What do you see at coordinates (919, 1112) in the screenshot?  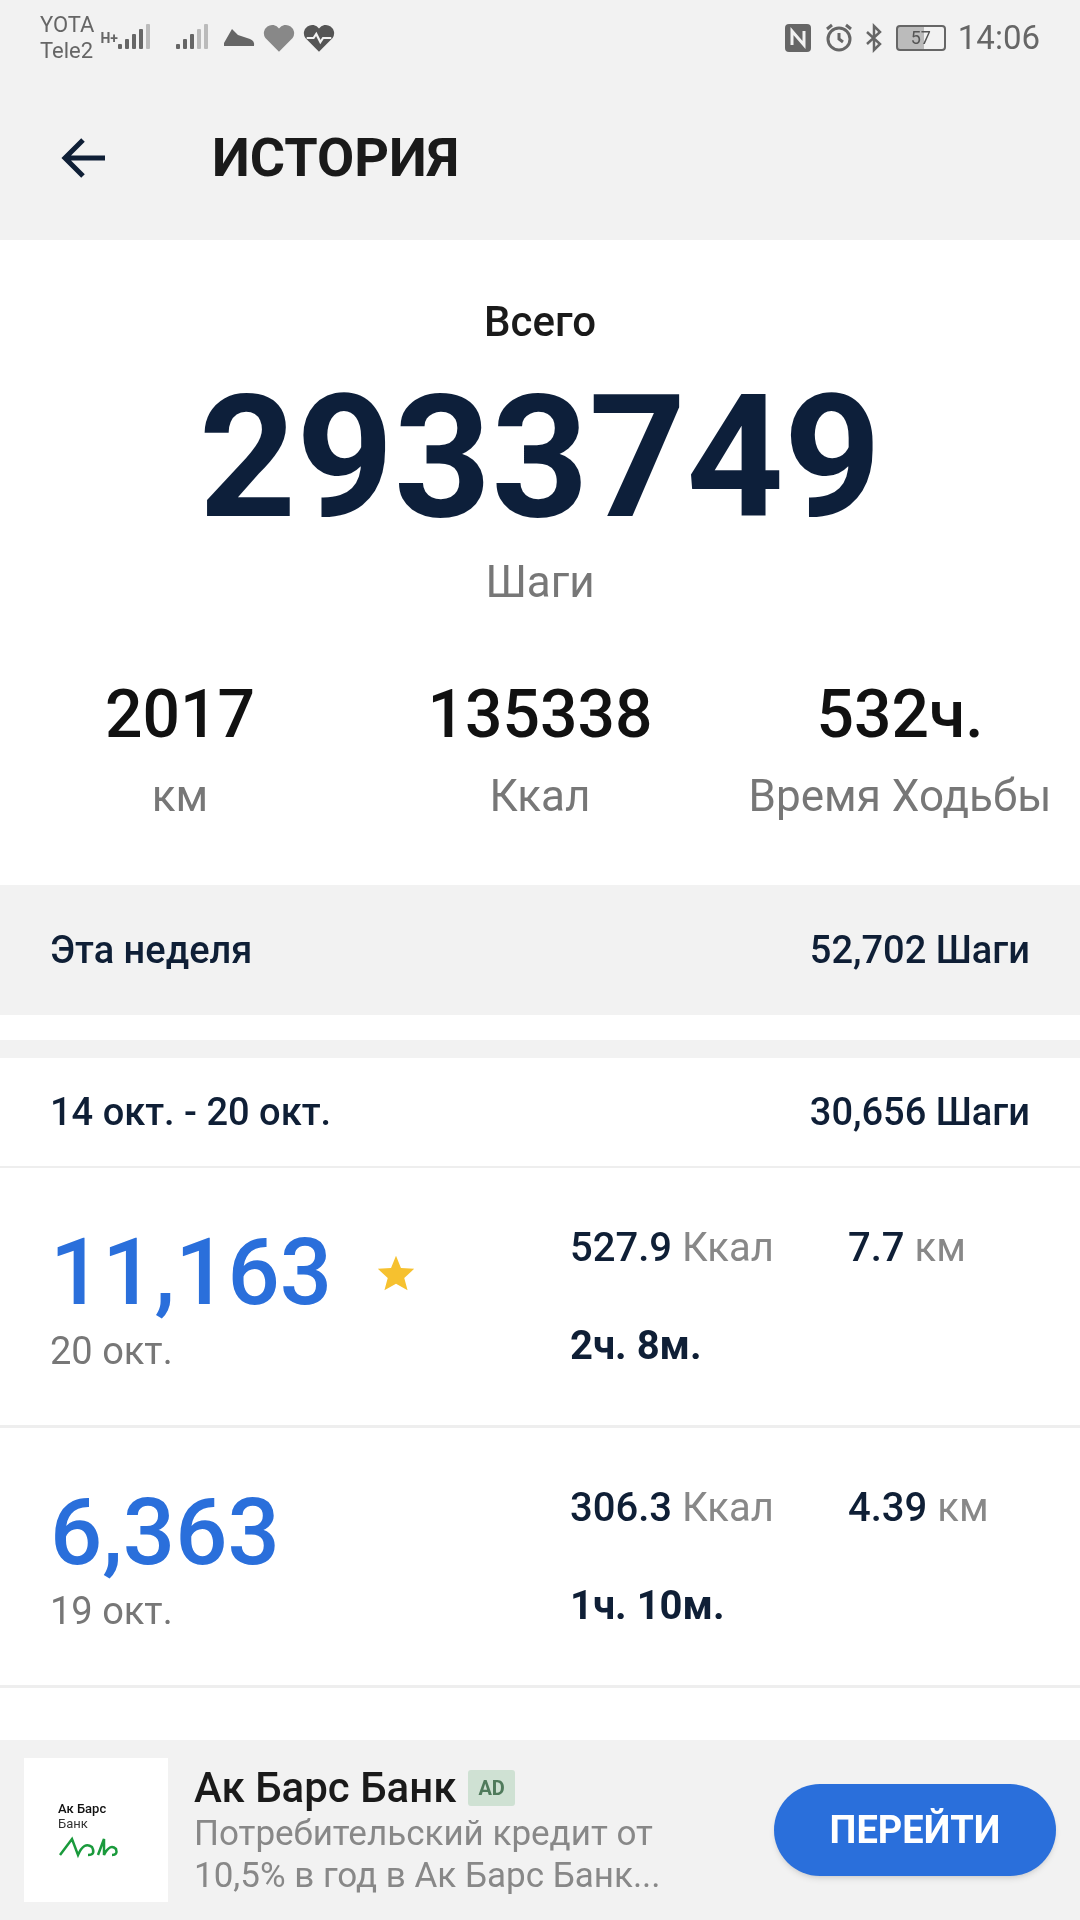 I see `week-steps: 30,656 Шаги` at bounding box center [919, 1112].